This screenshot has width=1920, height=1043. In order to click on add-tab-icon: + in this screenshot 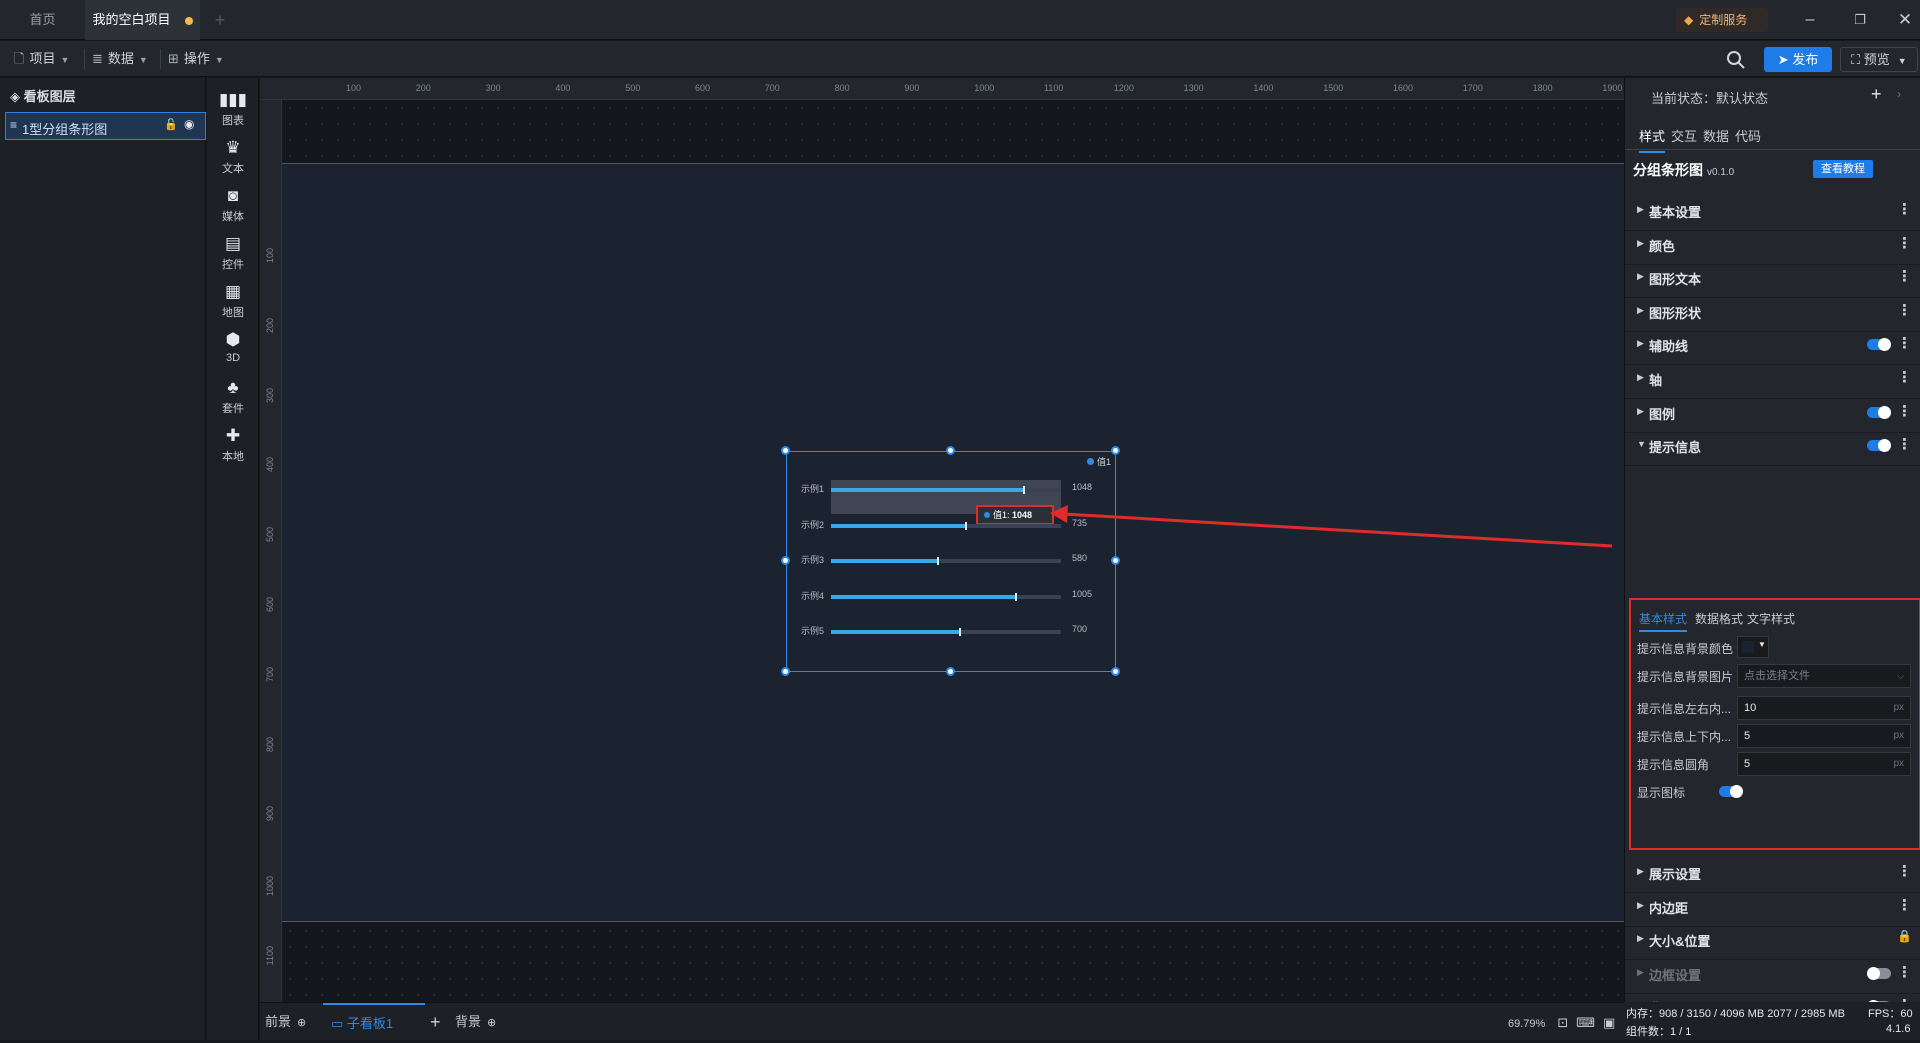, I will do `click(220, 20)`.